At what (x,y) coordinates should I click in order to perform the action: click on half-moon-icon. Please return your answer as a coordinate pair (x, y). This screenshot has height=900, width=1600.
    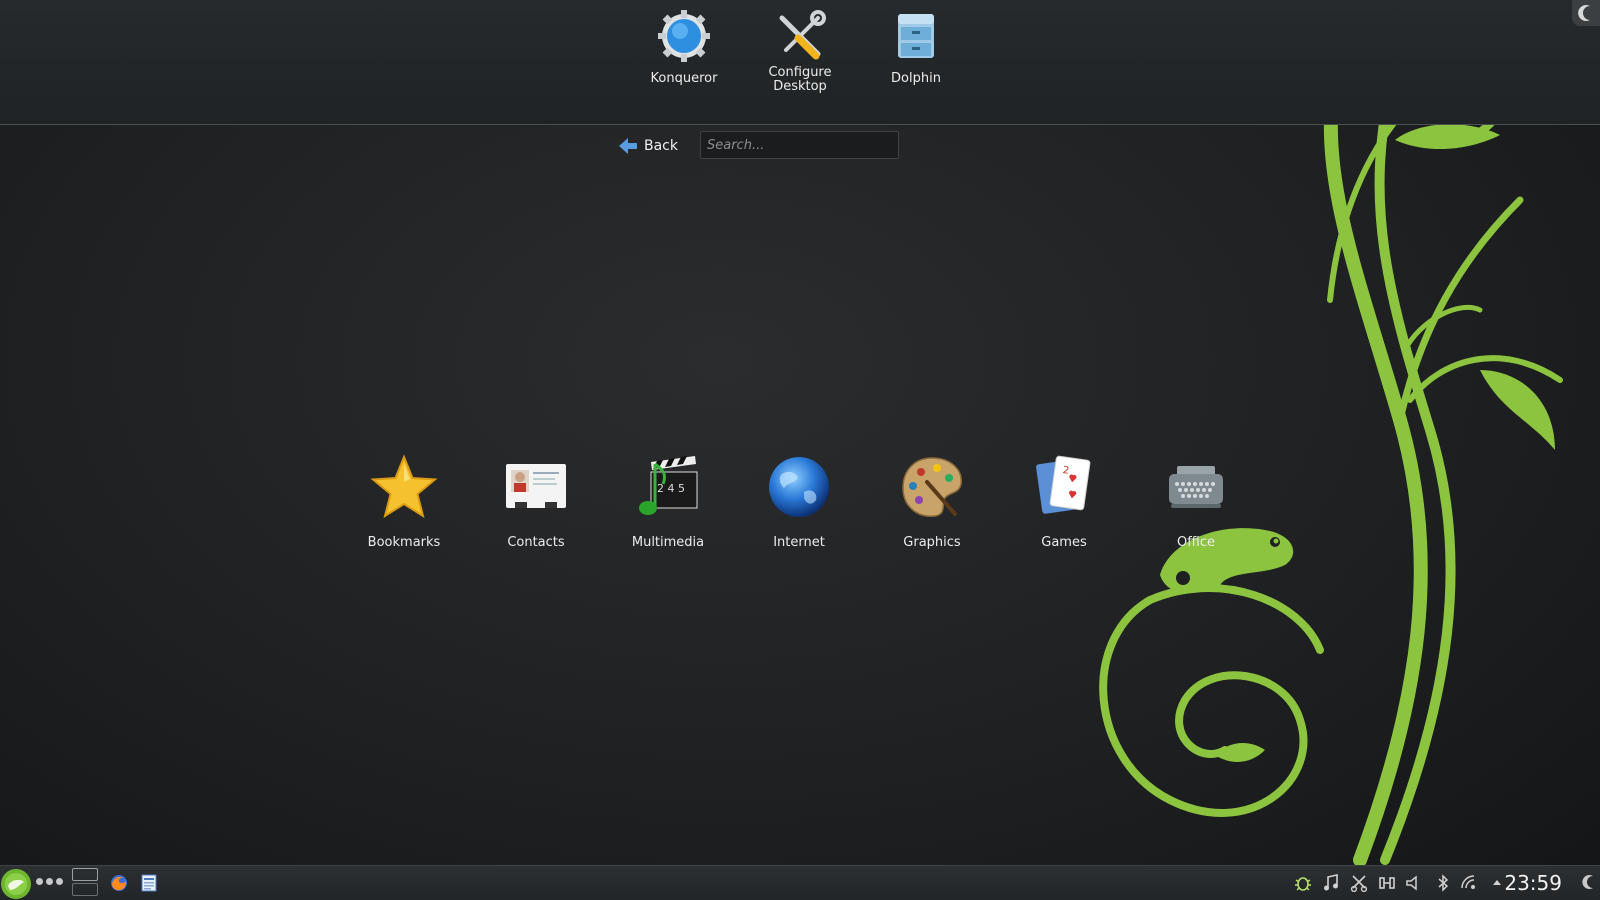
    Looking at the image, I should click on (1584, 12).